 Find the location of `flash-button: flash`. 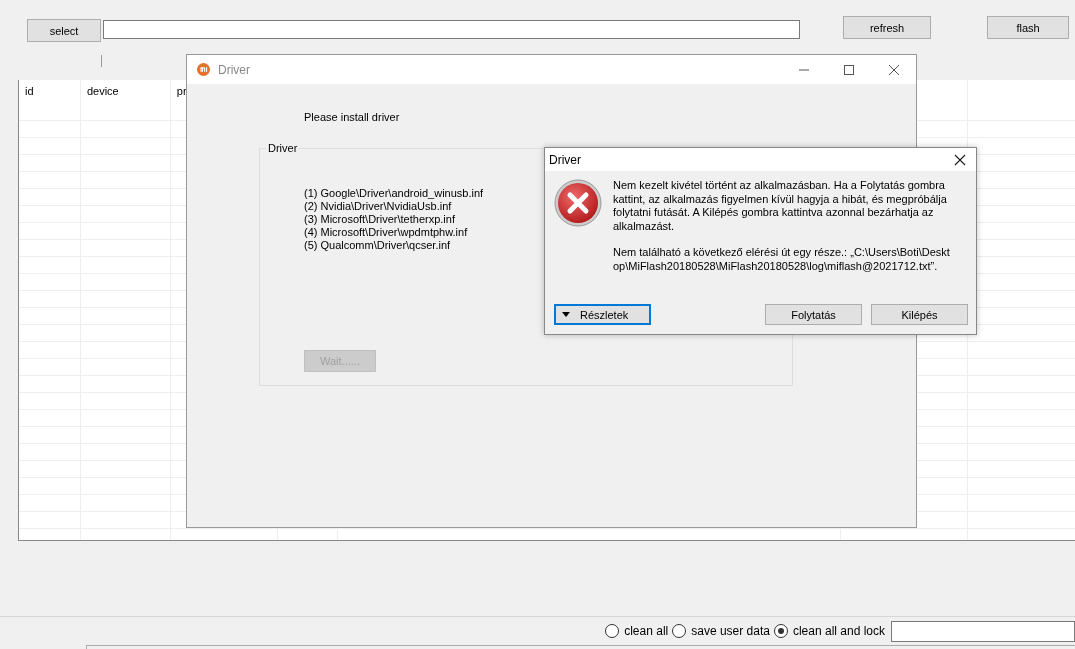

flash-button: flash is located at coordinates (1028, 27).